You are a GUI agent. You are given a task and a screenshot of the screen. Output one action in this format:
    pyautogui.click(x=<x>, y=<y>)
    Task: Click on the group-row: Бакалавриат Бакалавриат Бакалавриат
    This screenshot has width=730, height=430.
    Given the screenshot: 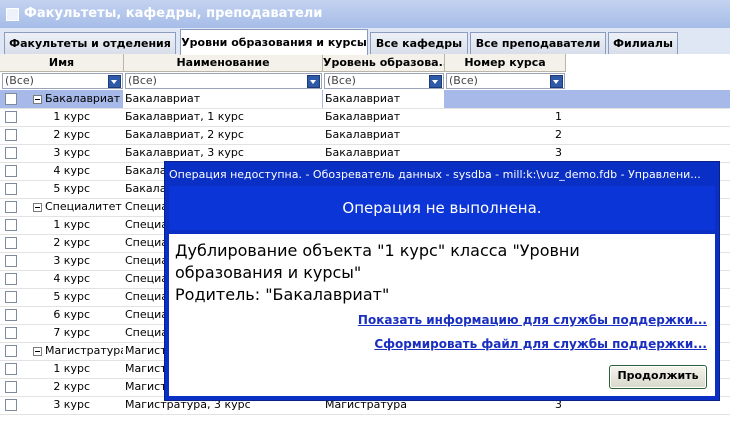 What is the action you would take?
    pyautogui.click(x=365, y=99)
    